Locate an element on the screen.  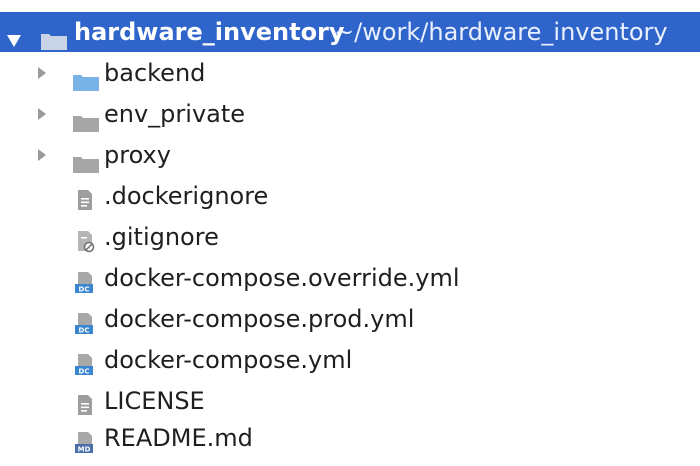
tree-item-file: MD README.md is located at coordinates (350, 438).